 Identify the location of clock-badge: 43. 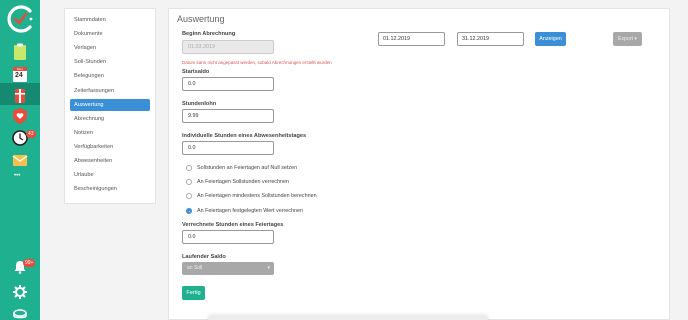
(31, 134).